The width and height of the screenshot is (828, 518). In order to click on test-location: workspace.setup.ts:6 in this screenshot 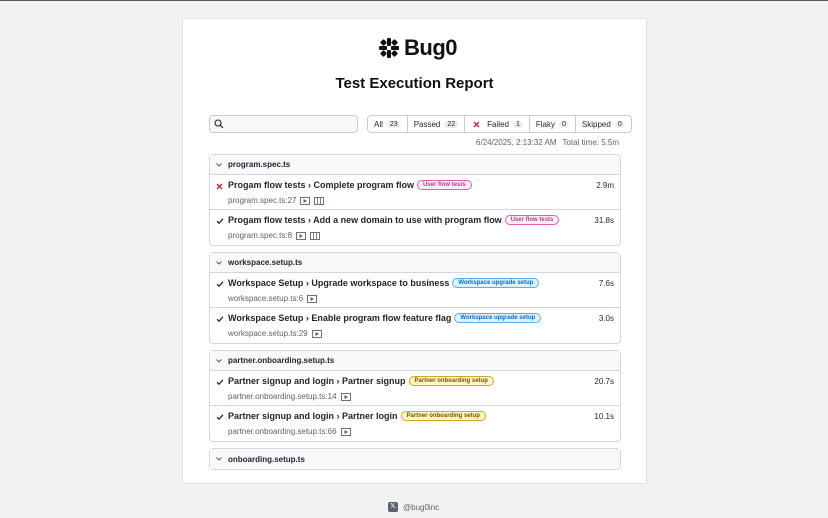, I will do `click(266, 298)`.